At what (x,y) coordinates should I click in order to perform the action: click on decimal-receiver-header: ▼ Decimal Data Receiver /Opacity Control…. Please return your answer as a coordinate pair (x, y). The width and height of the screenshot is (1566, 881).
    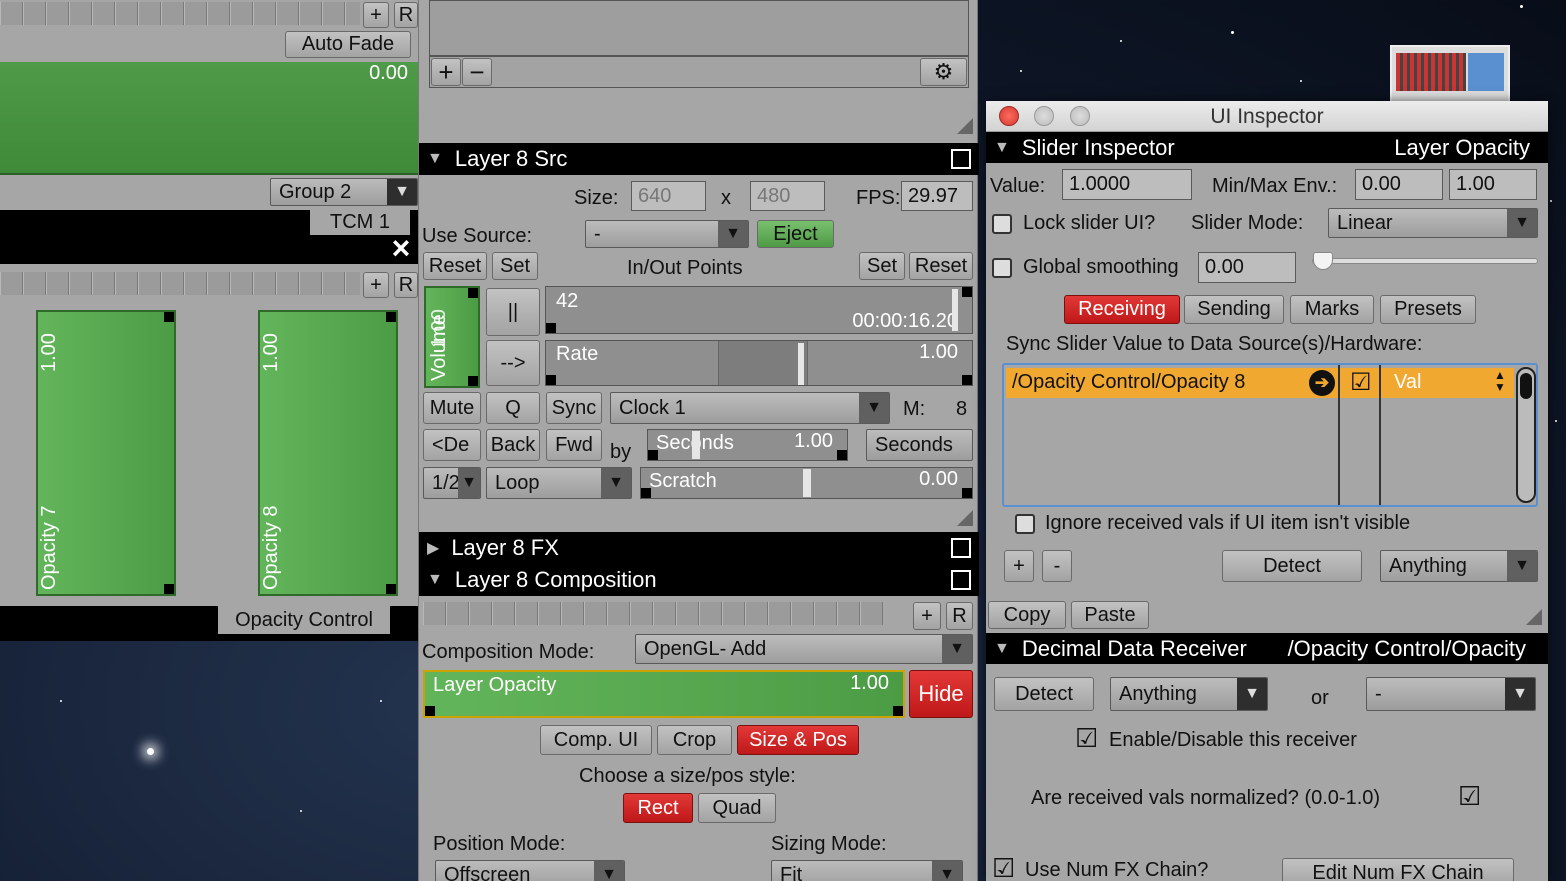
    Looking at the image, I should click on (1267, 648).